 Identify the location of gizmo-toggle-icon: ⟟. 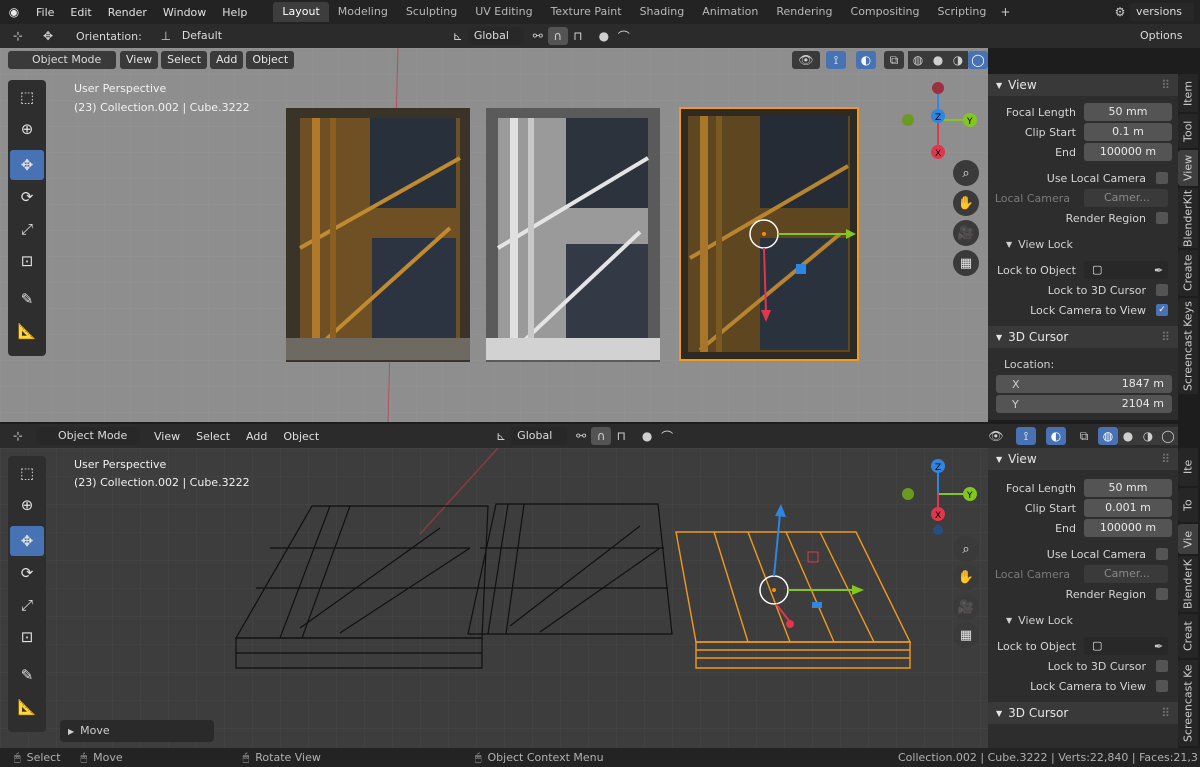
(836, 60).